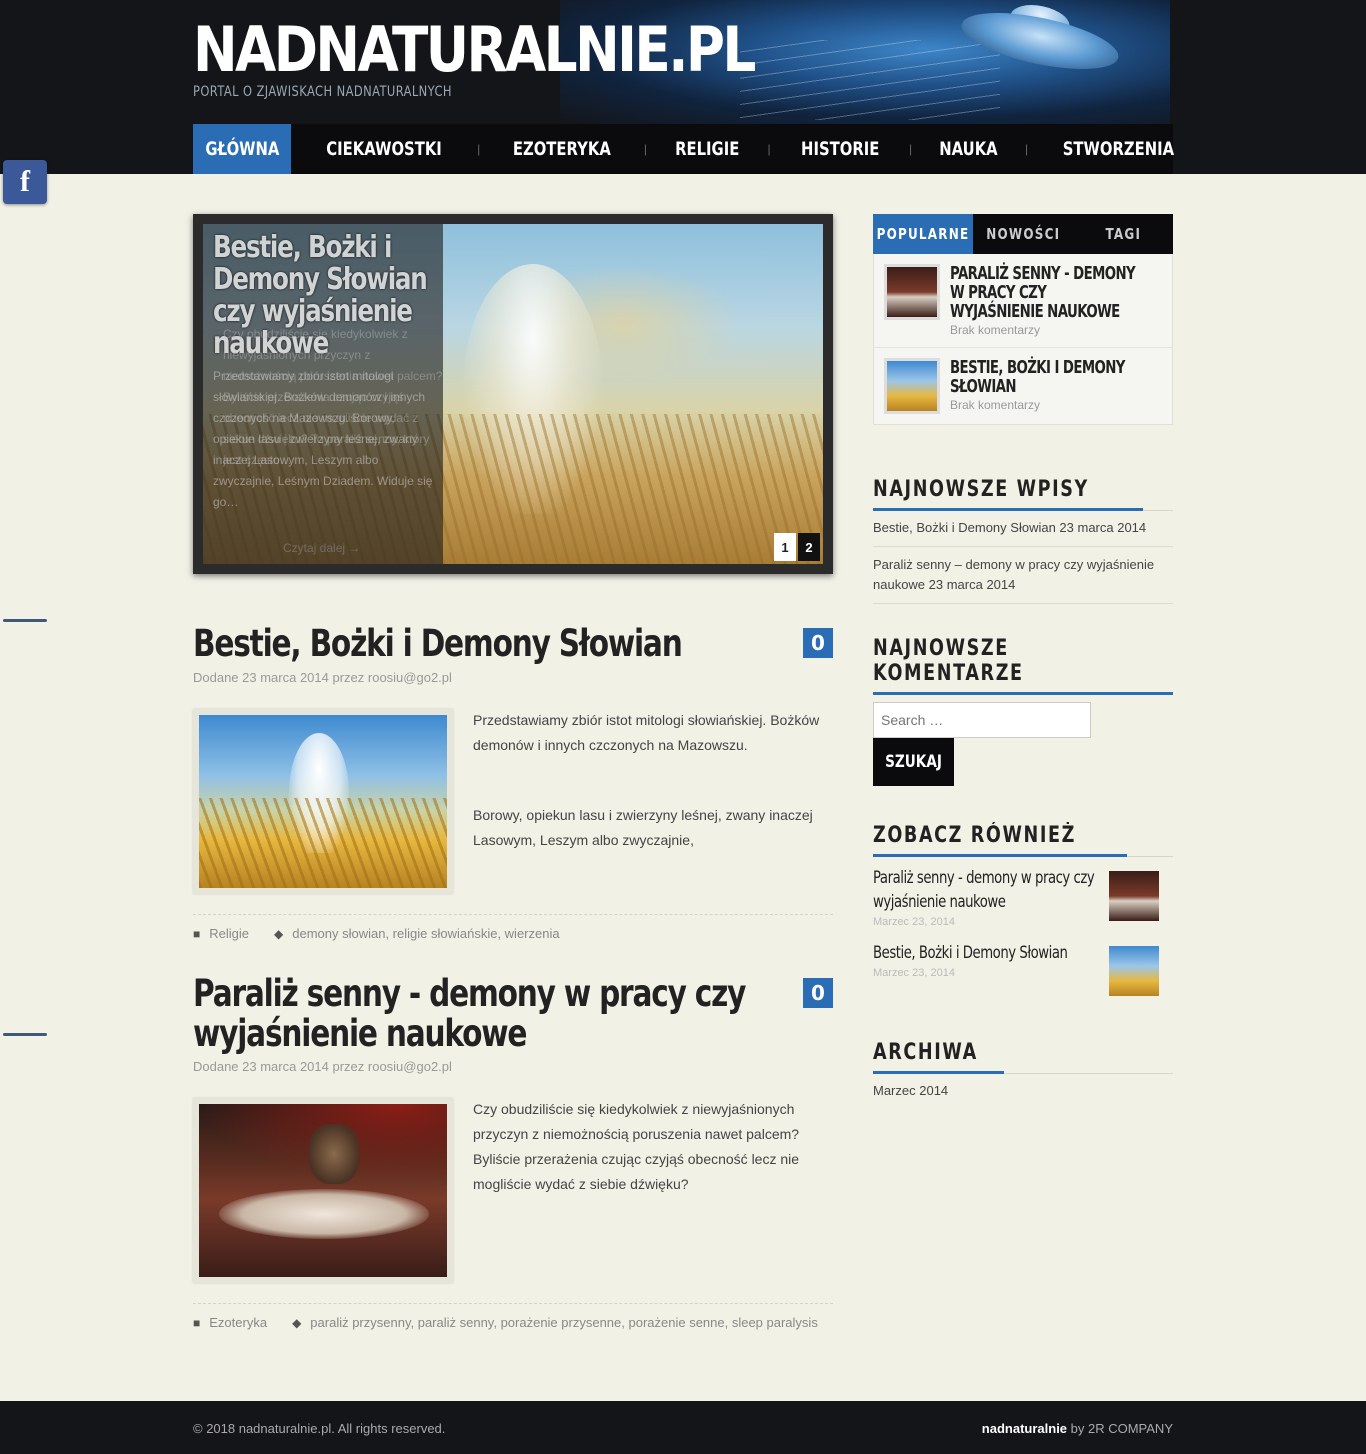  What do you see at coordinates (910, 1090) in the screenshot?
I see `archive-link: Marzec 2014` at bounding box center [910, 1090].